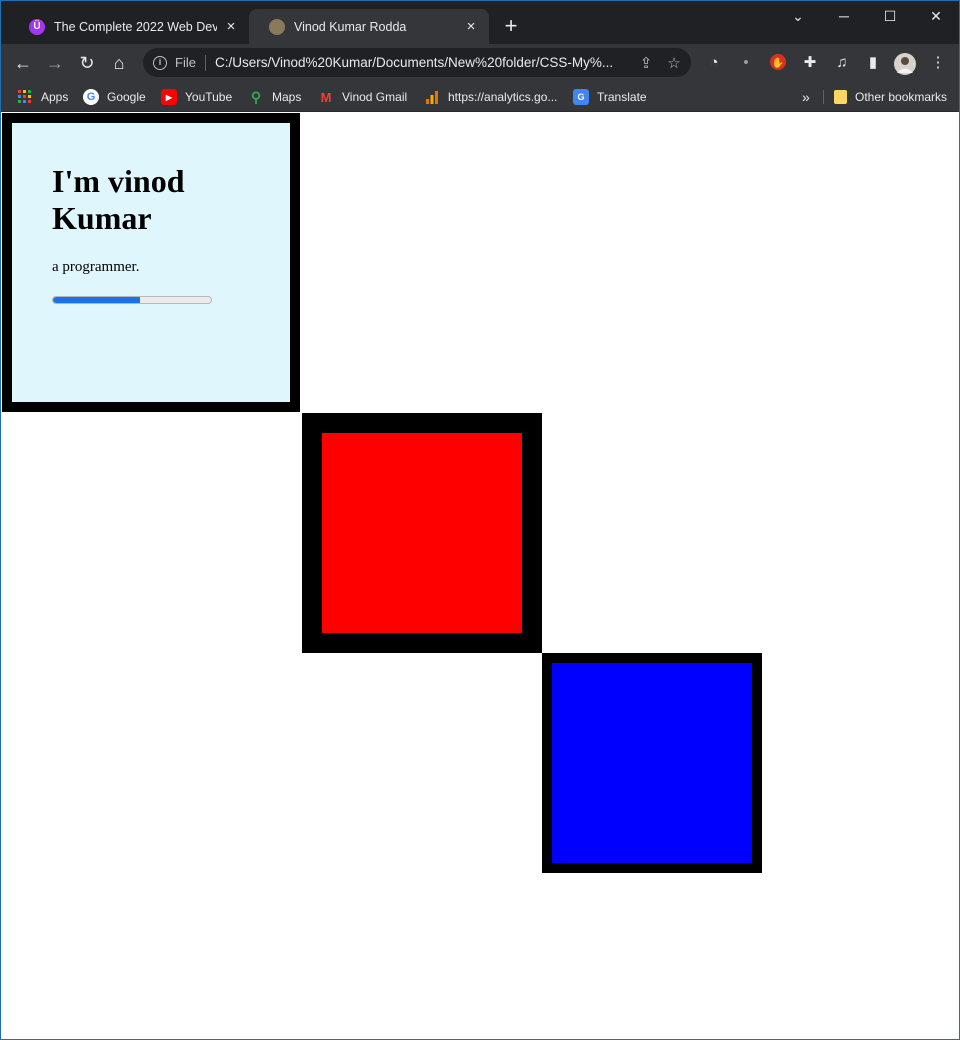 The width and height of the screenshot is (960, 1040). I want to click on bookmark-translate: G Translate, so click(610, 97).